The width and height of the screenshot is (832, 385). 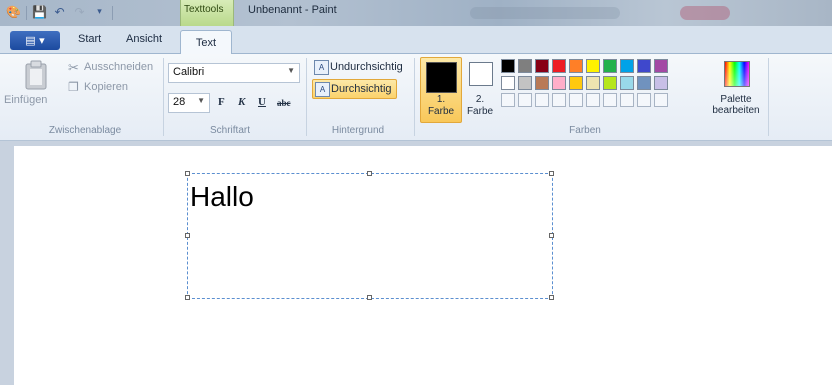 I want to click on edit-palette-label-2: bearbeiten, so click(x=736, y=110).